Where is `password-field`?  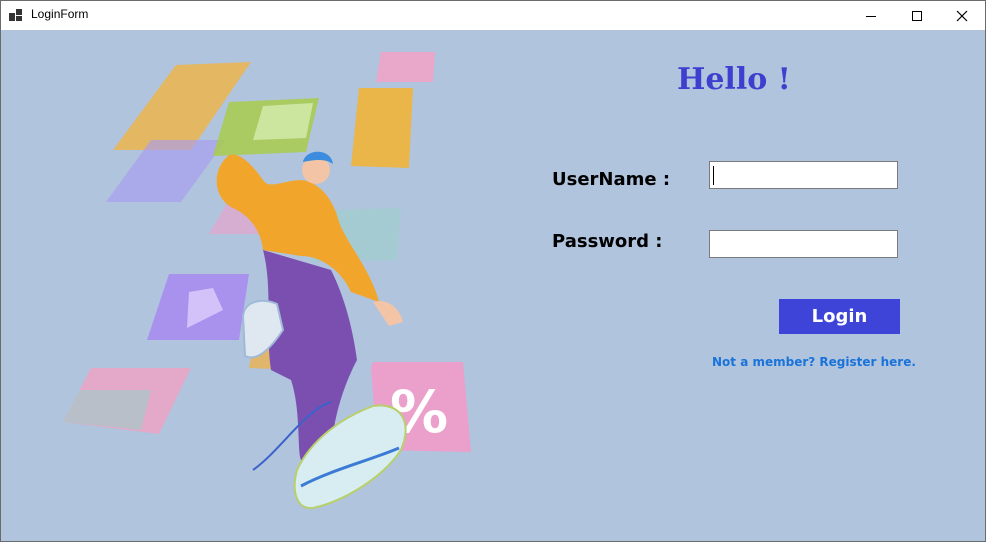
password-field is located at coordinates (803, 244).